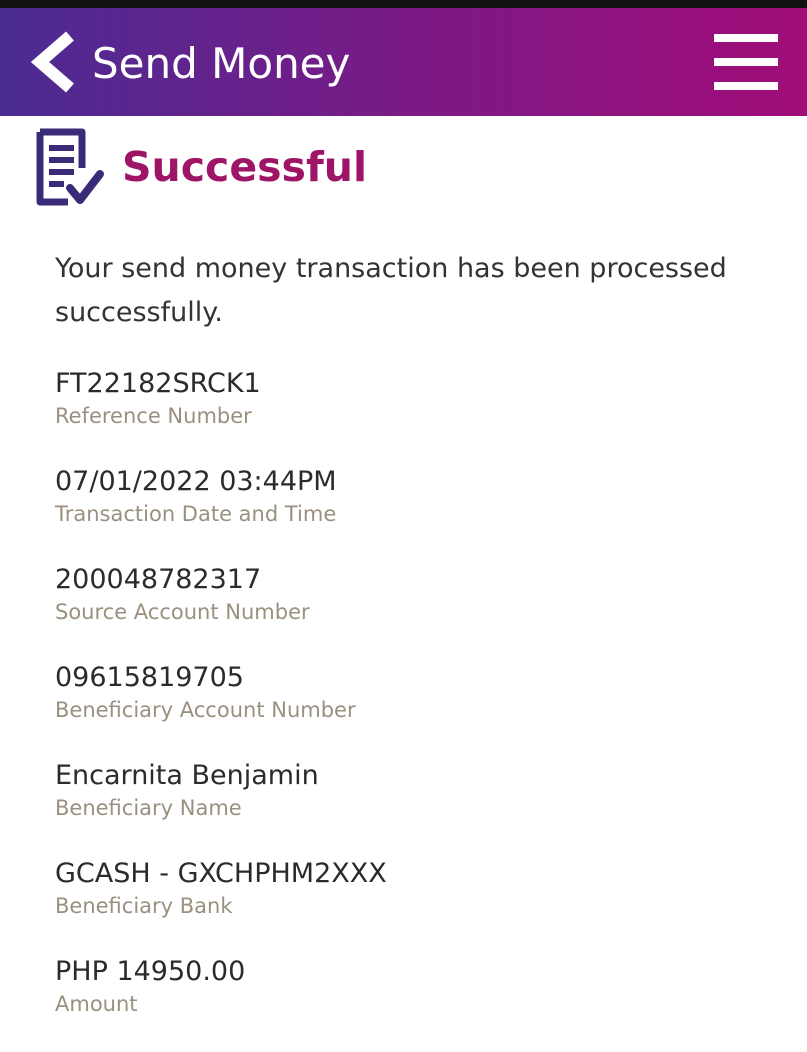  I want to click on amount-label: Amount, so click(96, 1004).